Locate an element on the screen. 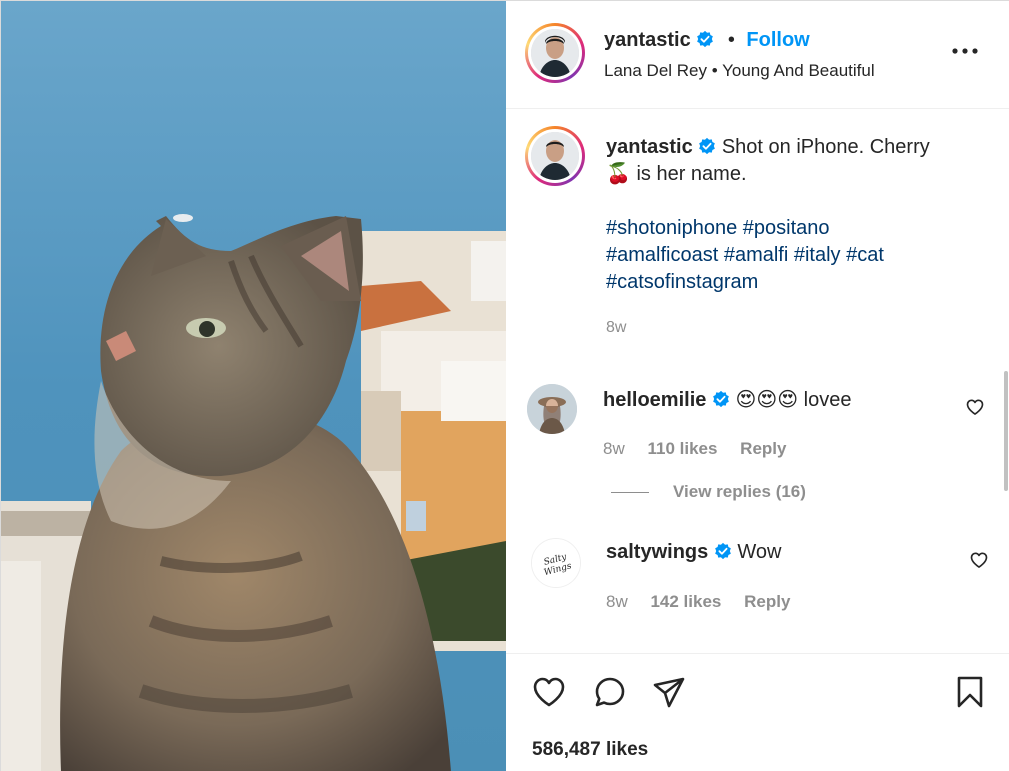 Image resolution: width=1009 pixels, height=771 pixels. hashtags-line1: #shotoniphone #positano is located at coordinates (791, 228).